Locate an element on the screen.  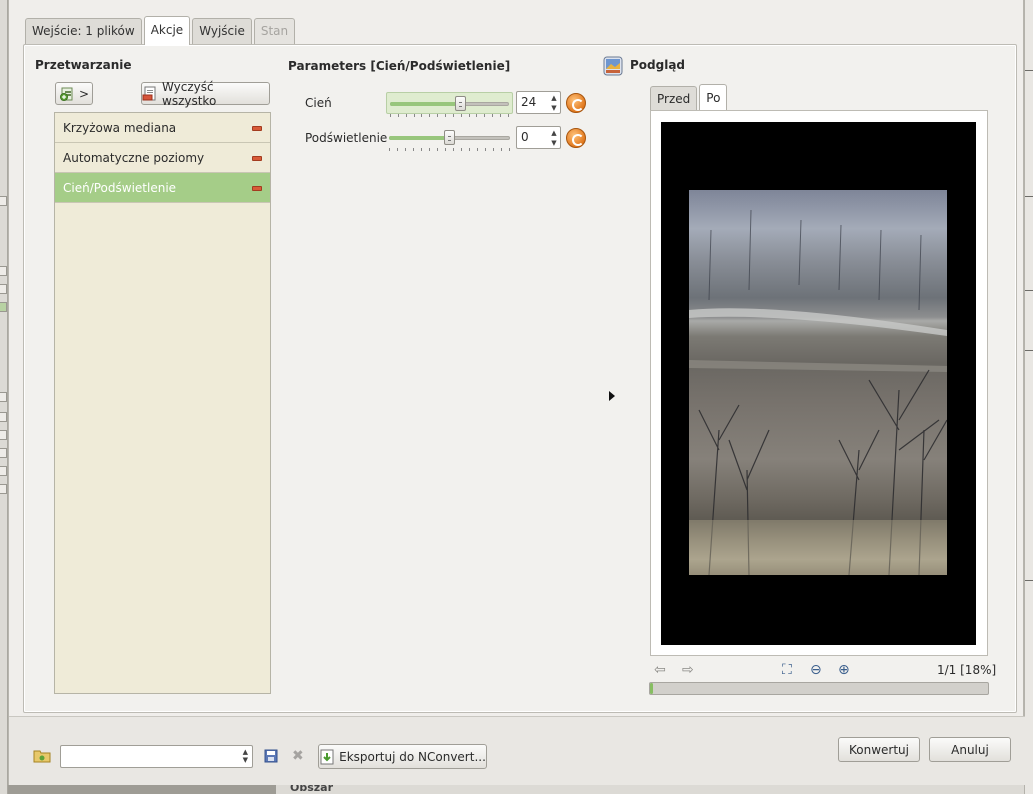
progress-bar is located at coordinates (819, 688).